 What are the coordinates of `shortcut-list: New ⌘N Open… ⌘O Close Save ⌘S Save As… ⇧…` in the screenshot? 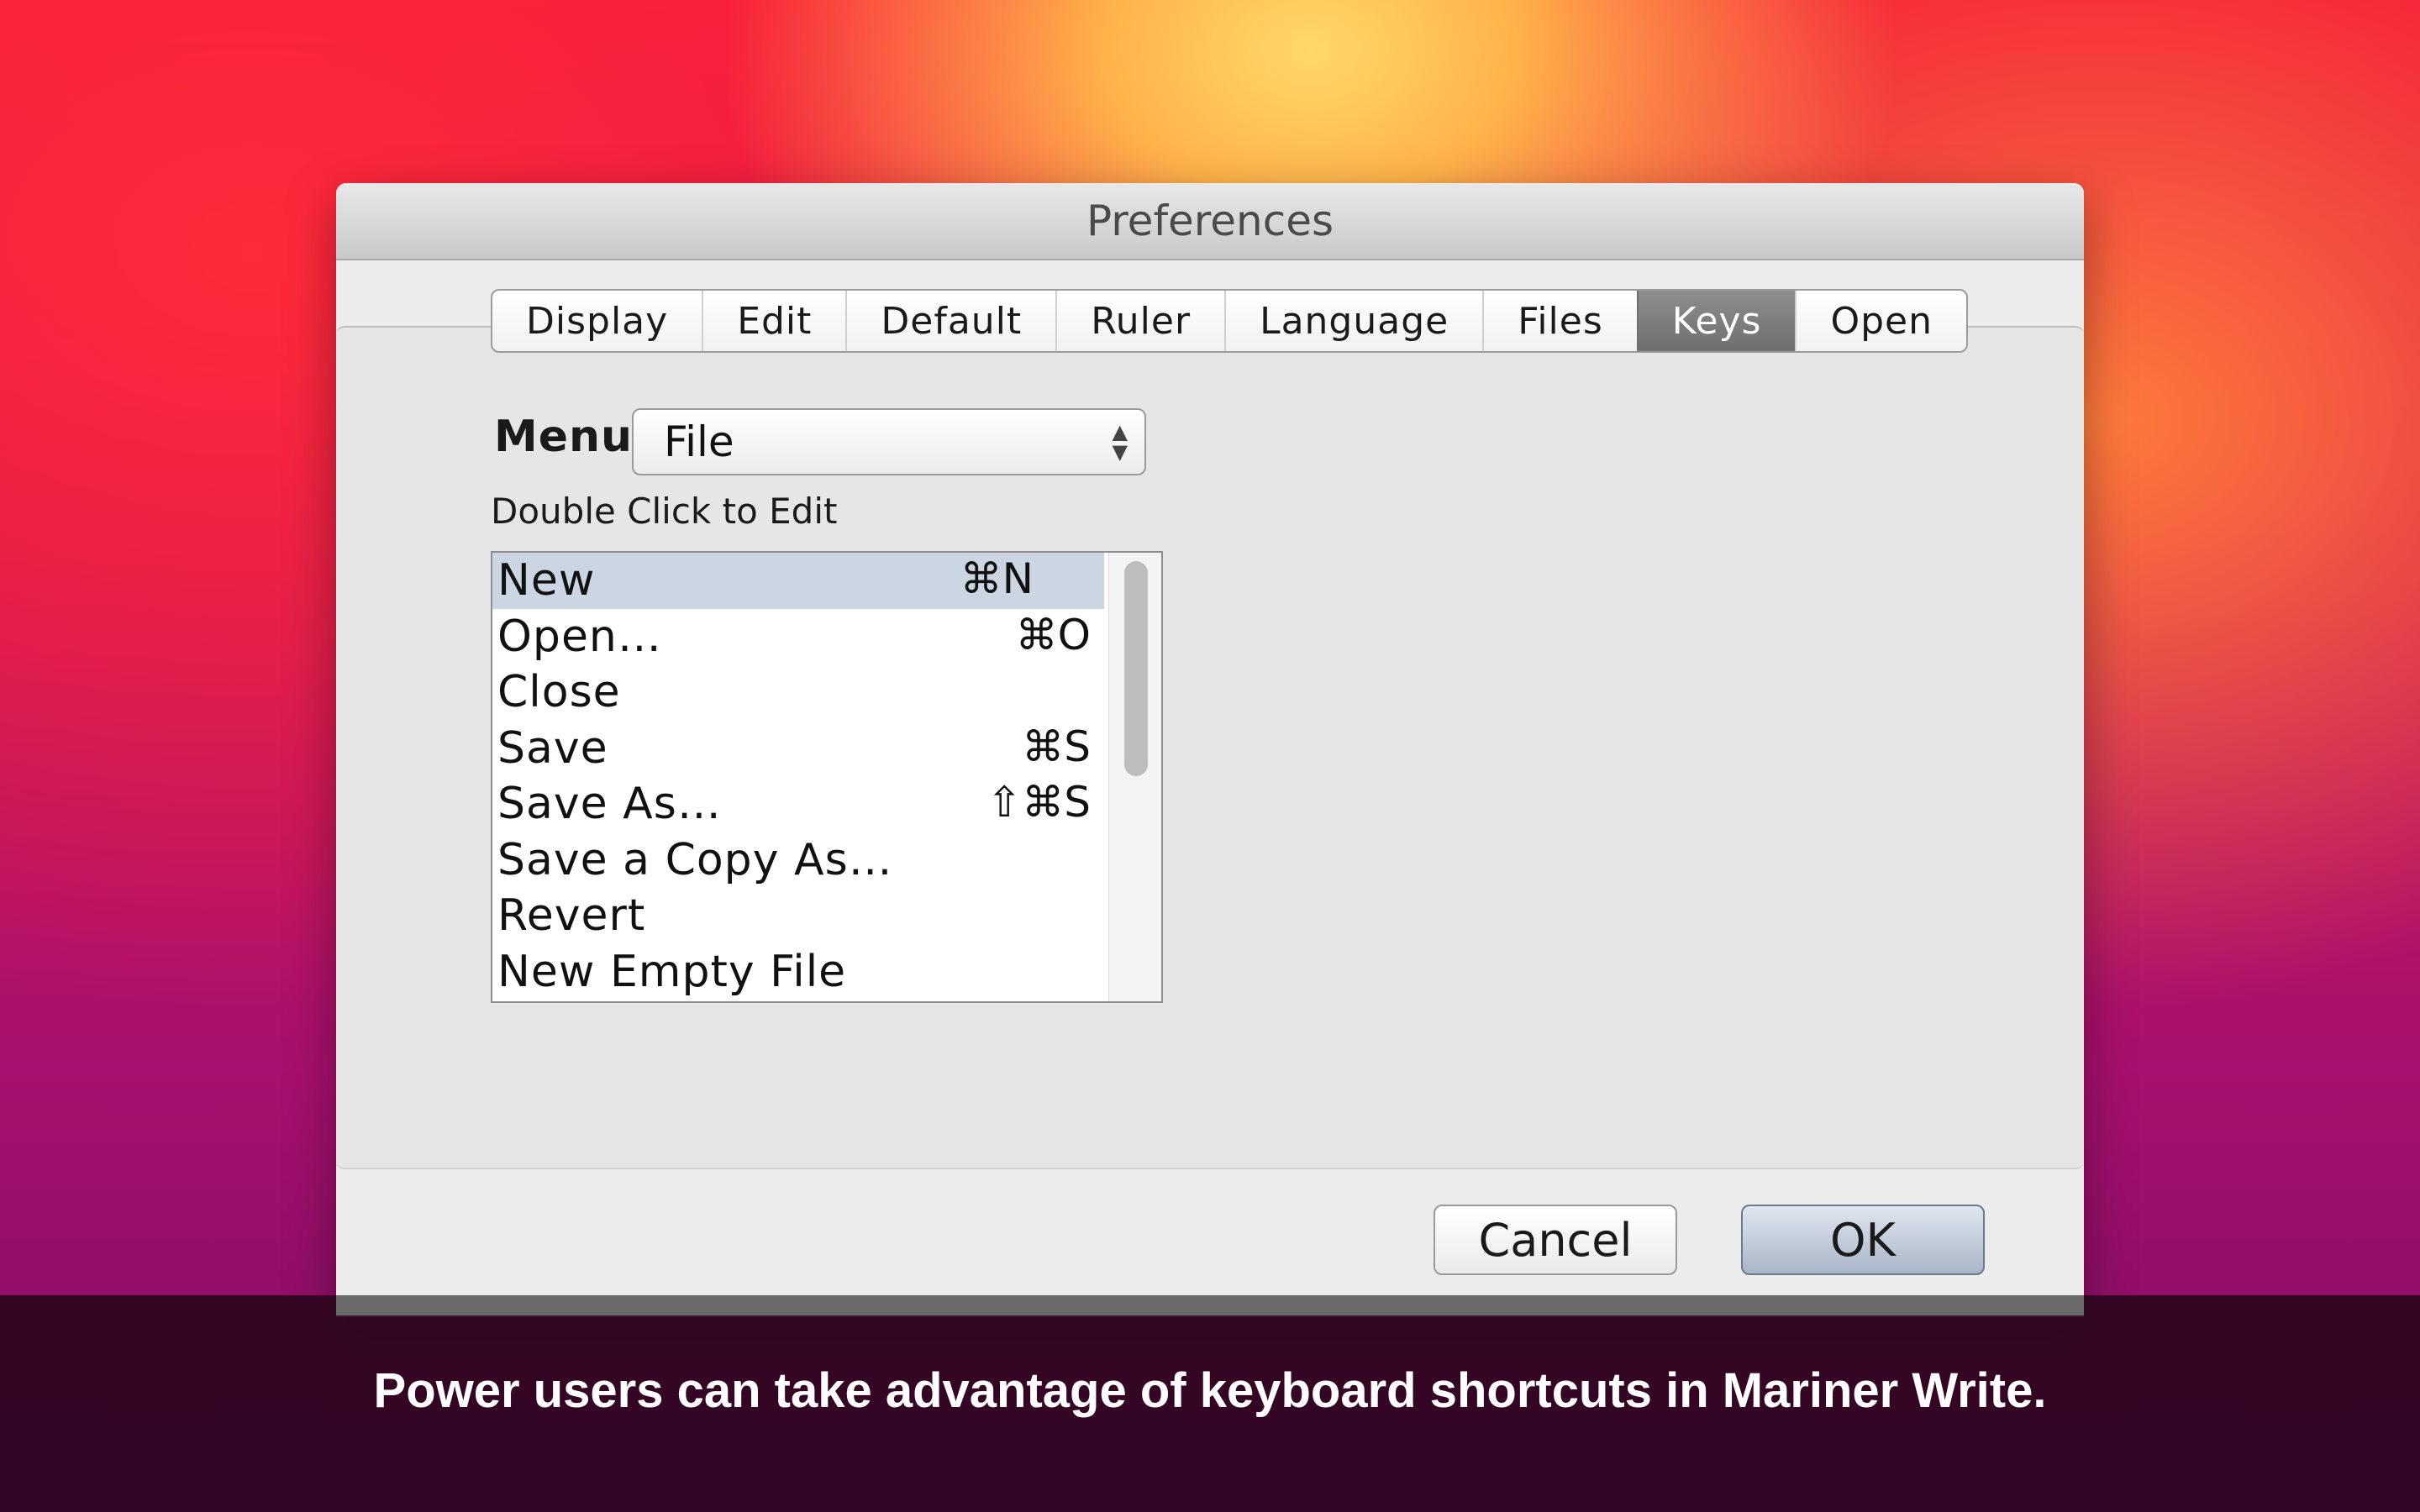 It's located at (827, 777).